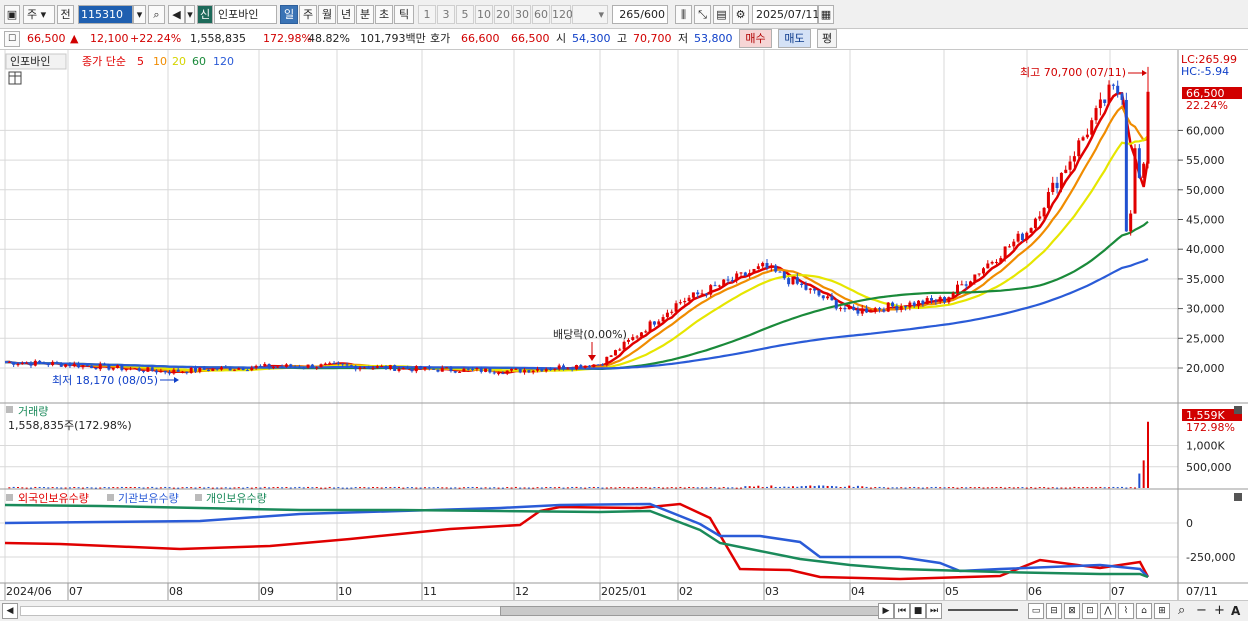  Describe the element at coordinates (1108, 611) in the screenshot. I see `tool-icon: ⋀` at that location.